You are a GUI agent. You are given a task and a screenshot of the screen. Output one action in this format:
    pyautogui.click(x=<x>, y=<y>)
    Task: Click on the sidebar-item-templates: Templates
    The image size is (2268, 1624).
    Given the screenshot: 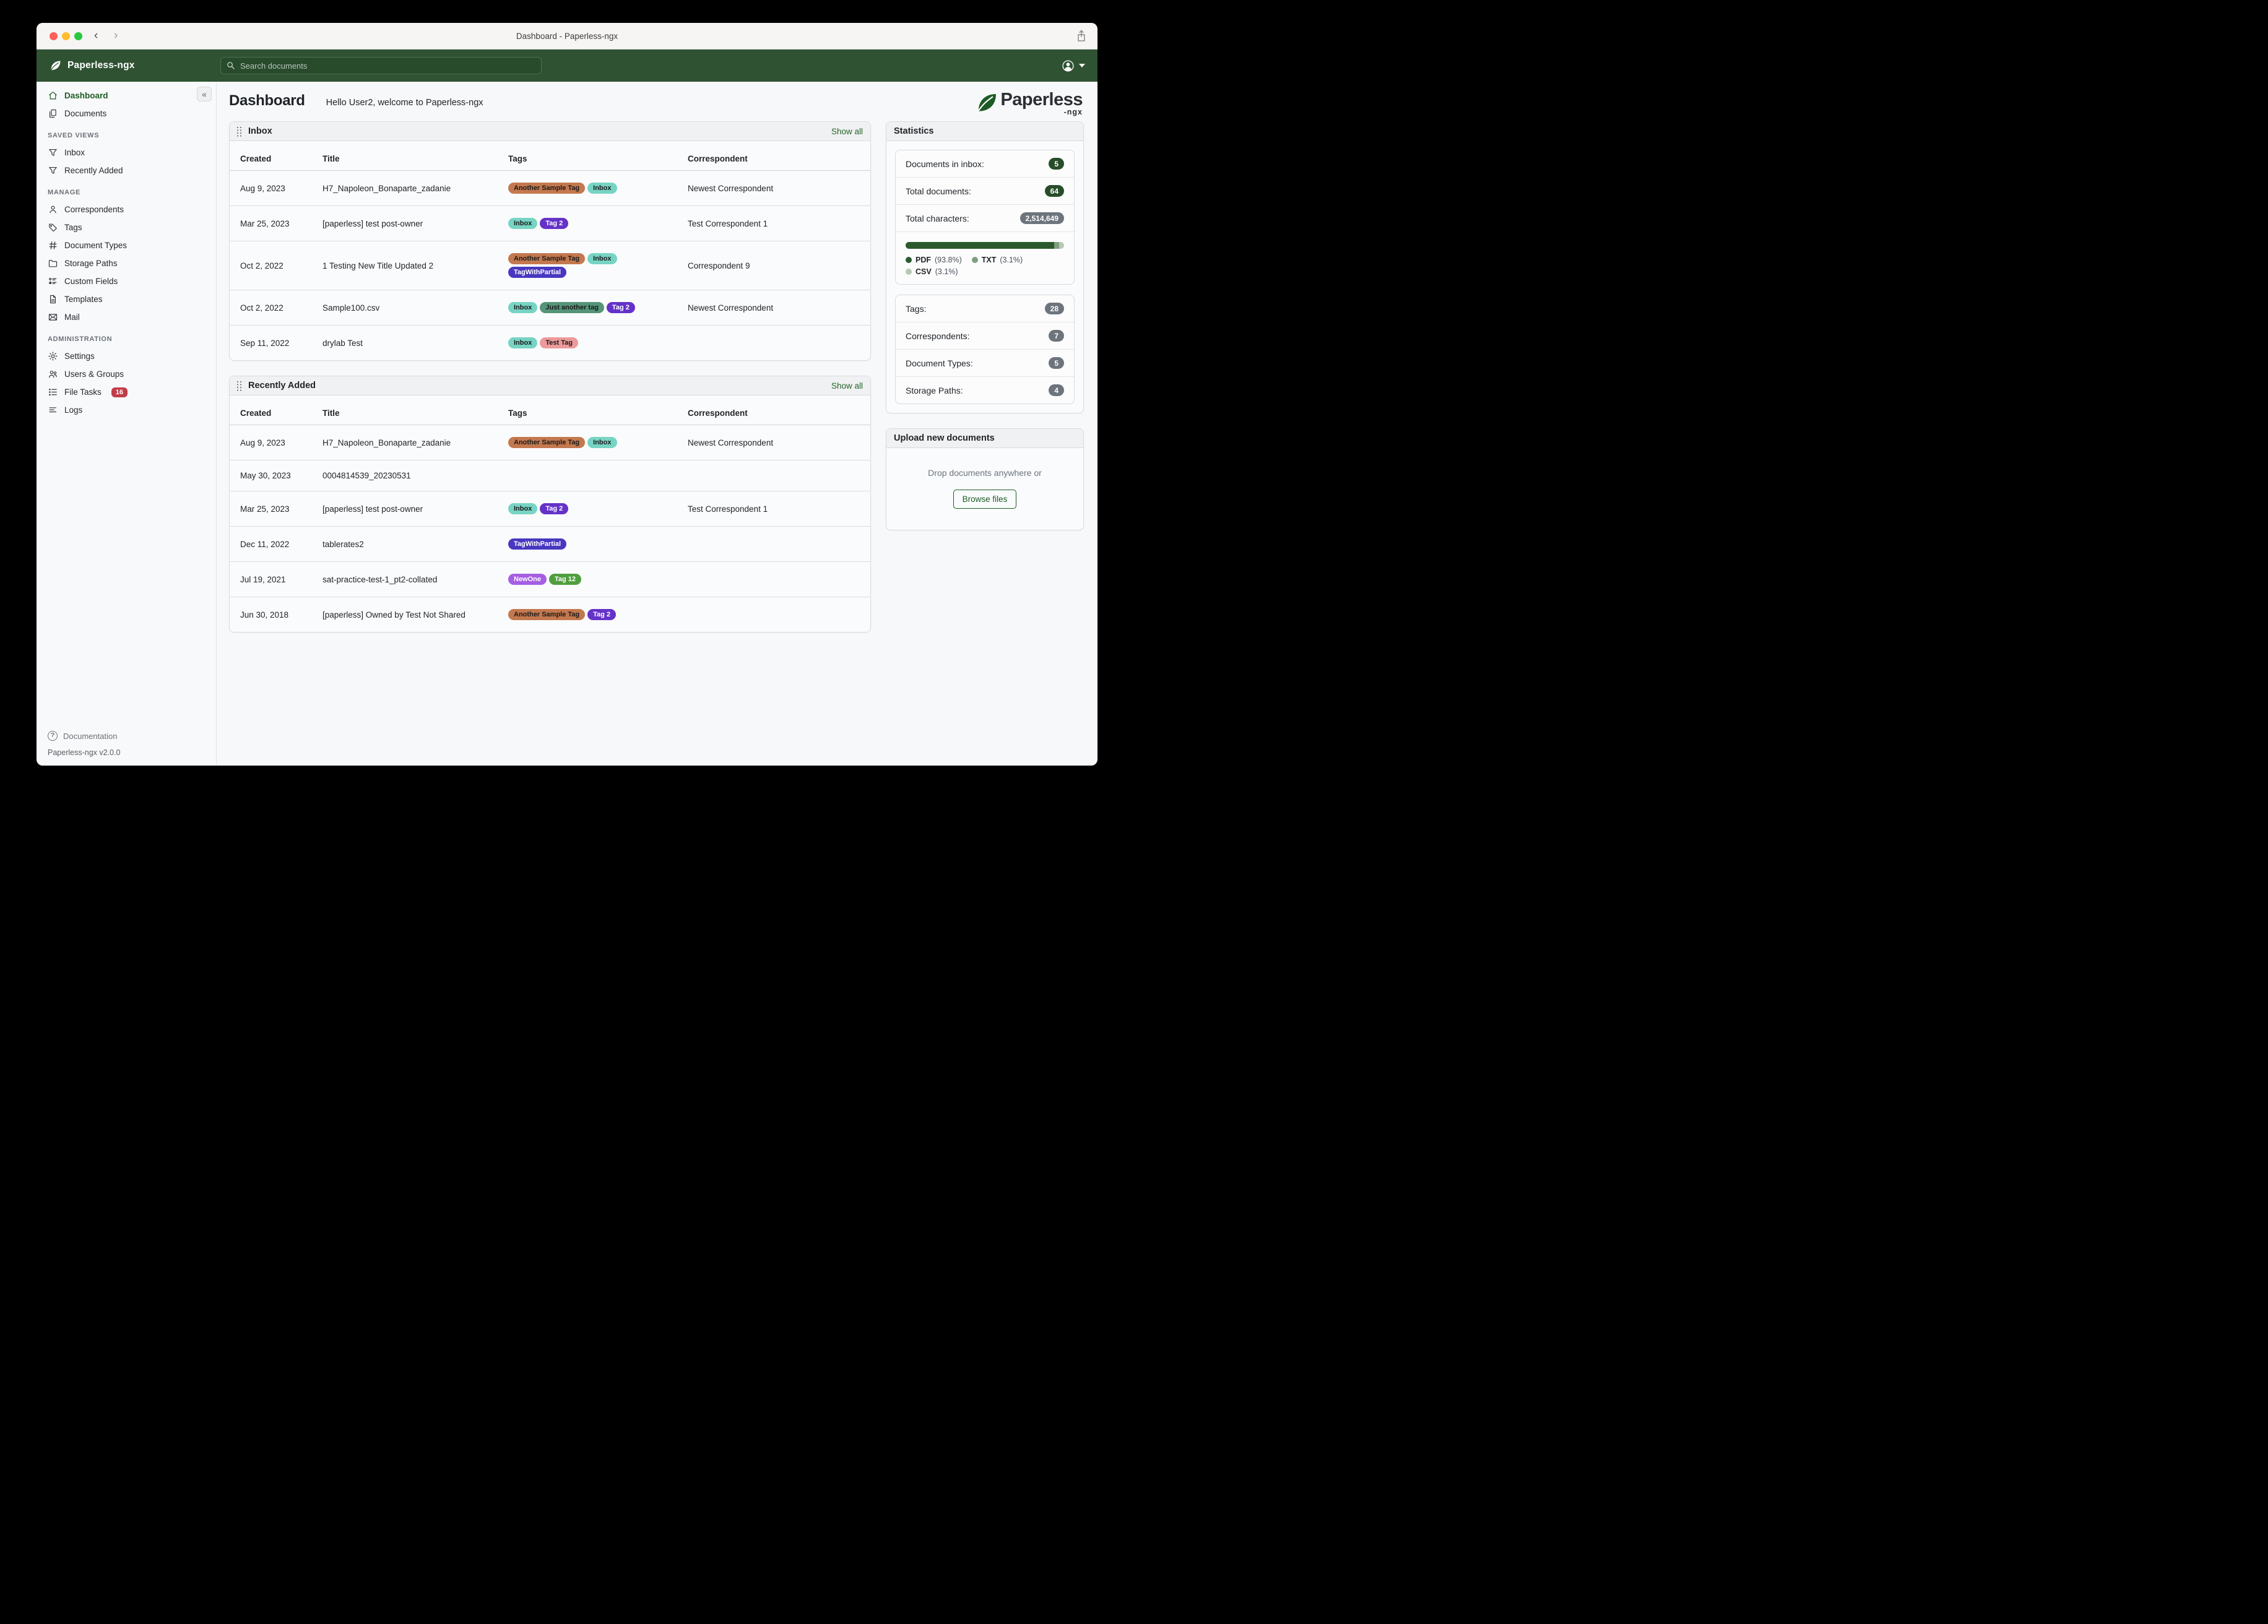 What is the action you would take?
    pyautogui.click(x=126, y=299)
    